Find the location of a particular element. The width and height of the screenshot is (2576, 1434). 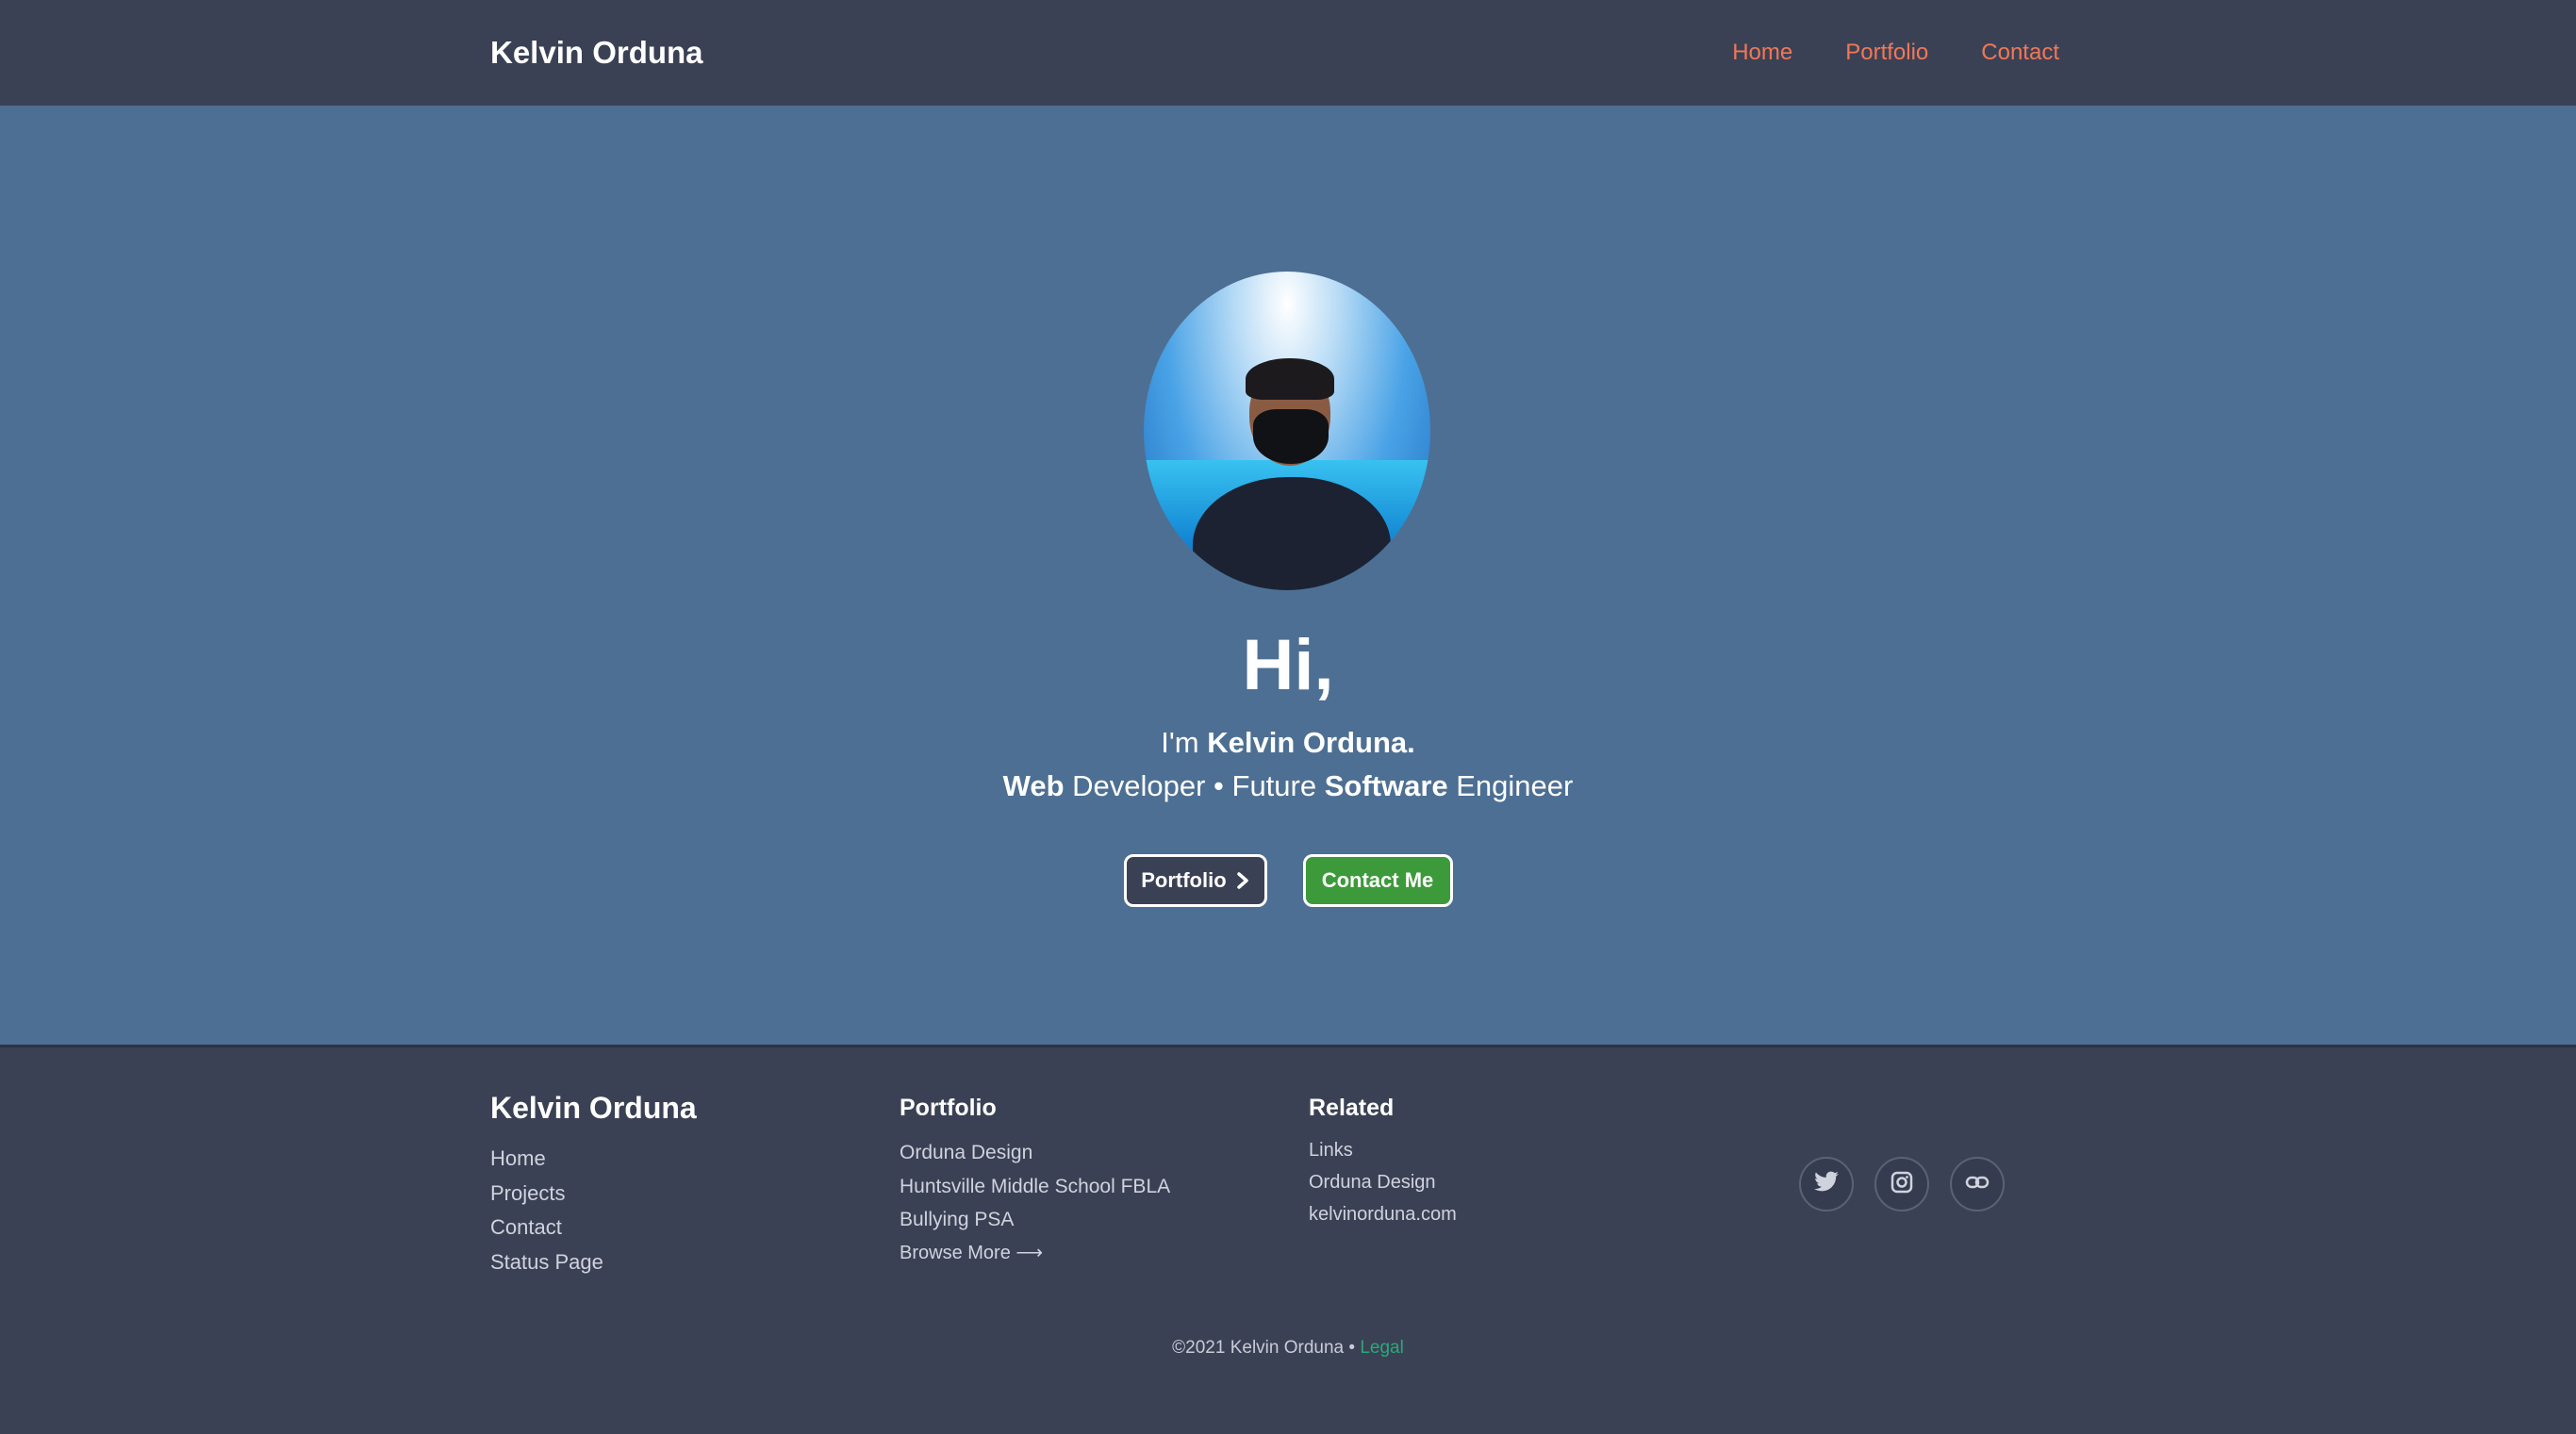

hero-buttons: Portfolio Contact Me is located at coordinates (1288, 880).